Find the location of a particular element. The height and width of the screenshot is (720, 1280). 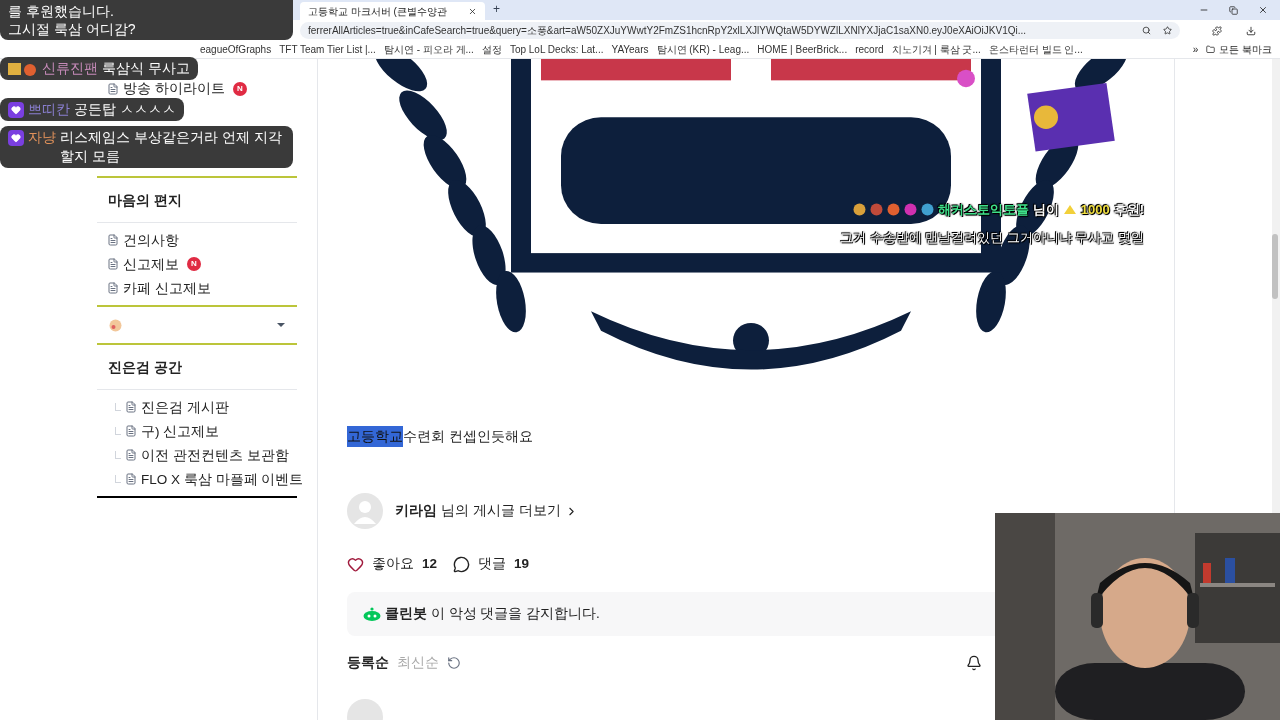

reaction-label: 댓글 is located at coordinates (492, 564).